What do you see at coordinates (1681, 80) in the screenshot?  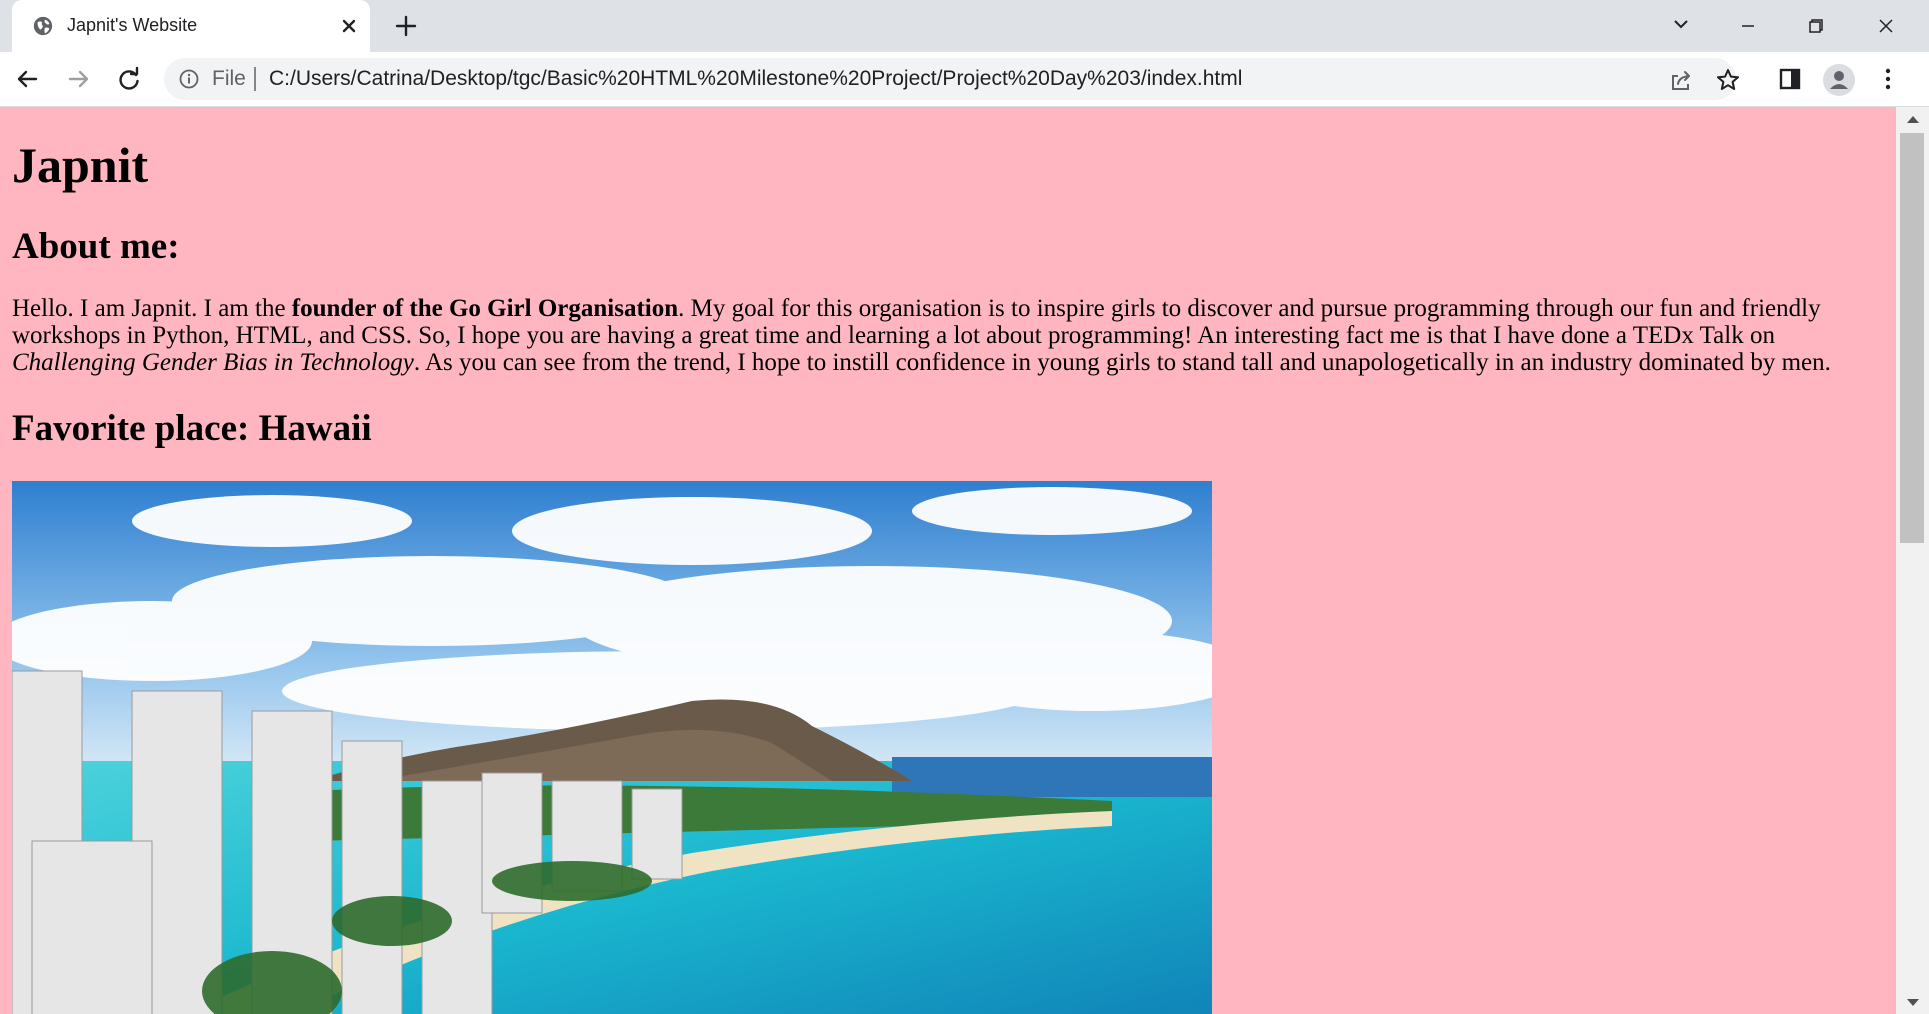 I see `share-icon` at bounding box center [1681, 80].